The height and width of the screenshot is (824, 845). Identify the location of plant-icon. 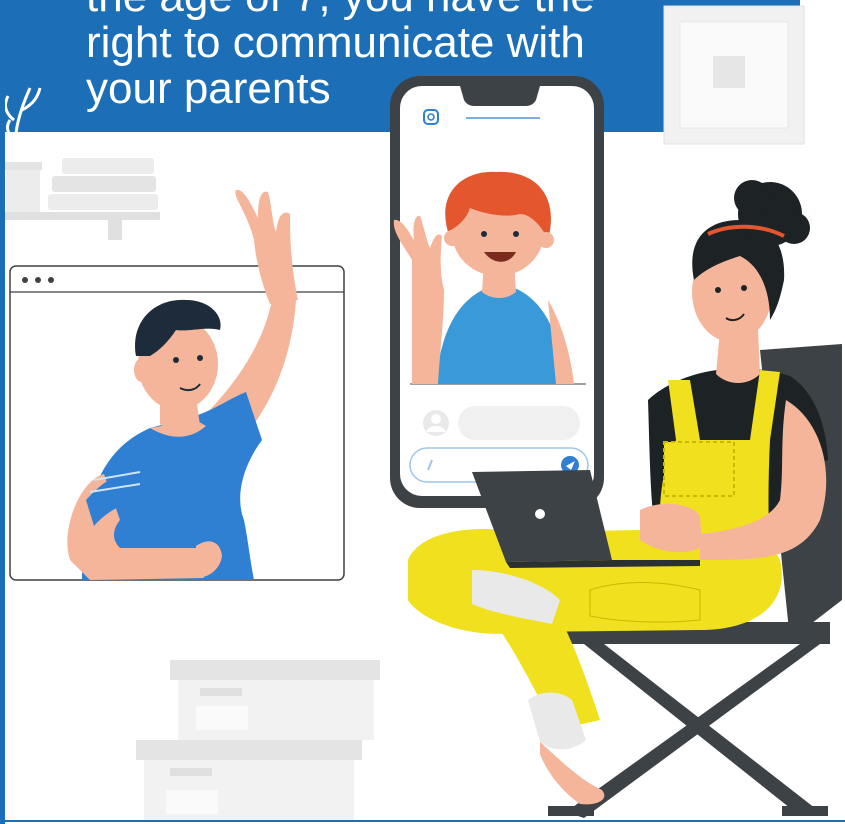
(23, 124).